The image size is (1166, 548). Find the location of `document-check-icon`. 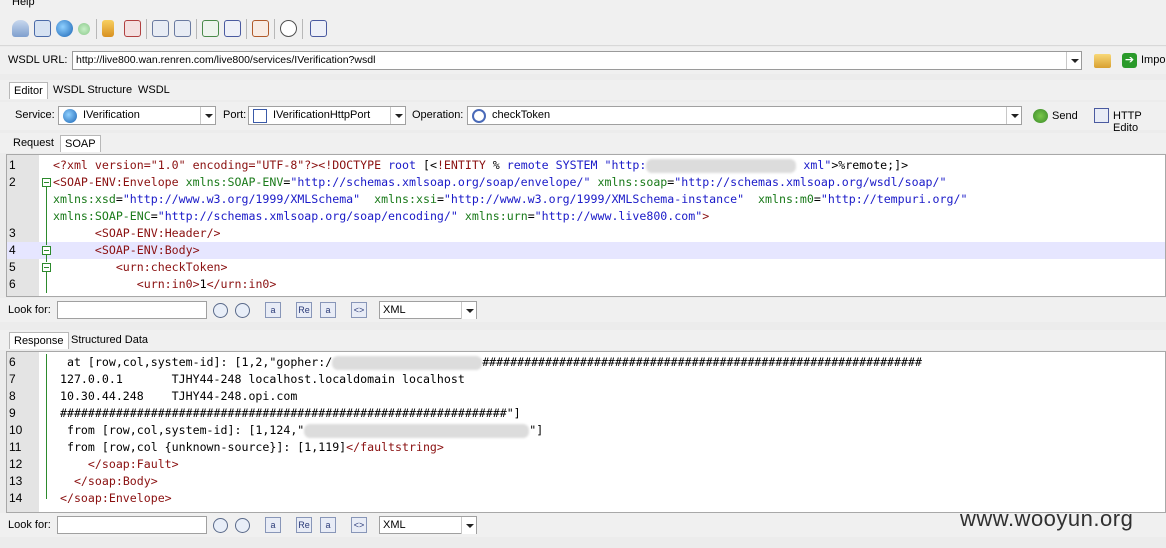

document-check-icon is located at coordinates (210, 28).